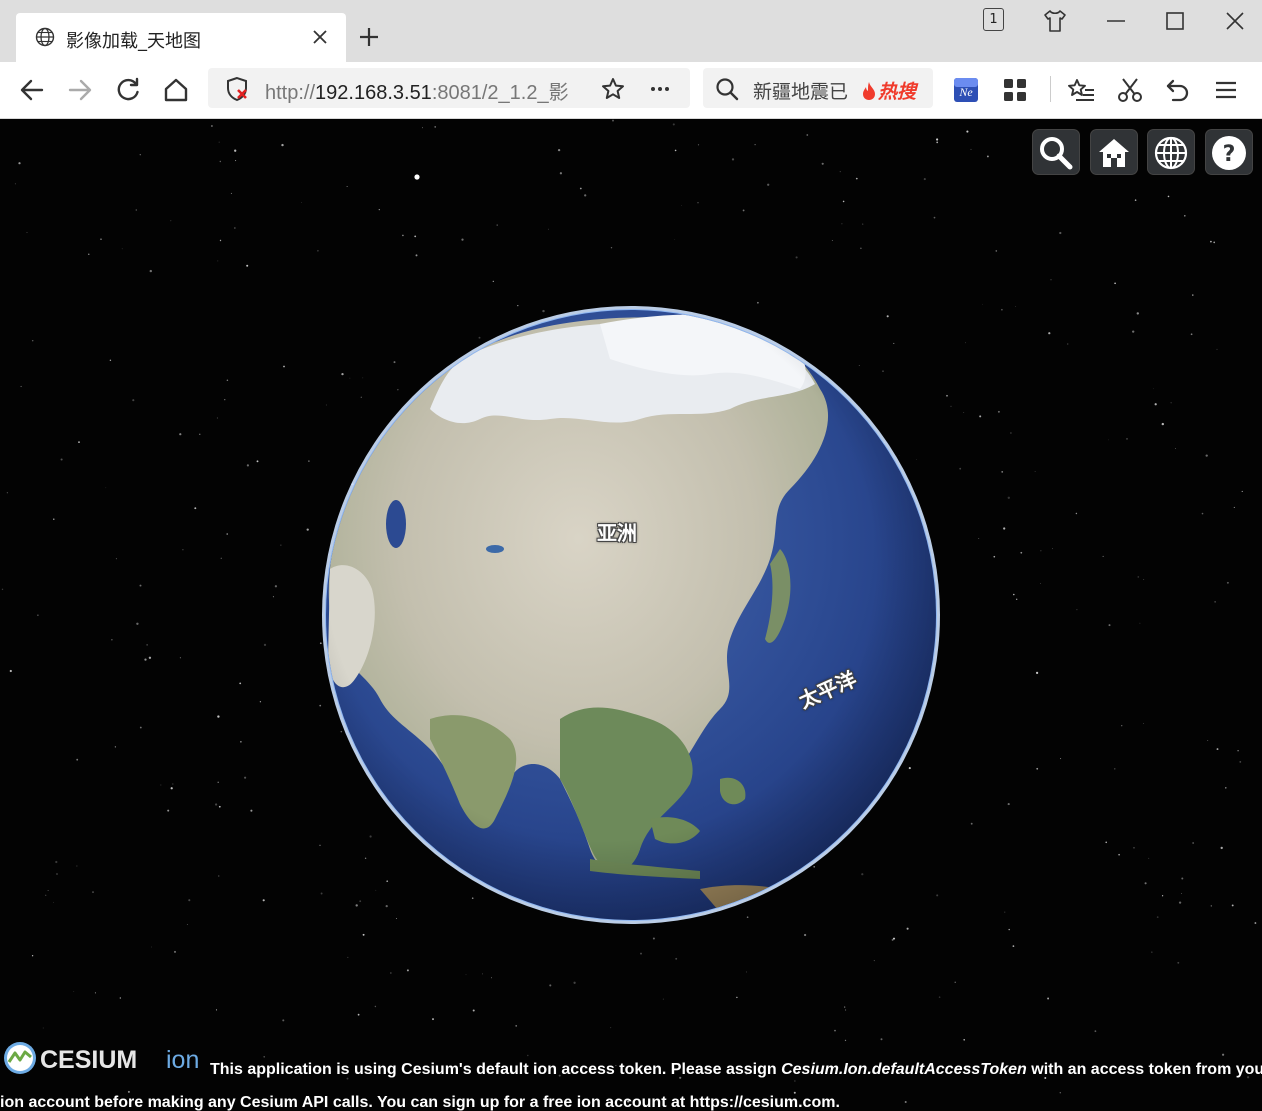 This screenshot has height=1111, width=1262. What do you see at coordinates (660, 89) in the screenshot?
I see `more-icon` at bounding box center [660, 89].